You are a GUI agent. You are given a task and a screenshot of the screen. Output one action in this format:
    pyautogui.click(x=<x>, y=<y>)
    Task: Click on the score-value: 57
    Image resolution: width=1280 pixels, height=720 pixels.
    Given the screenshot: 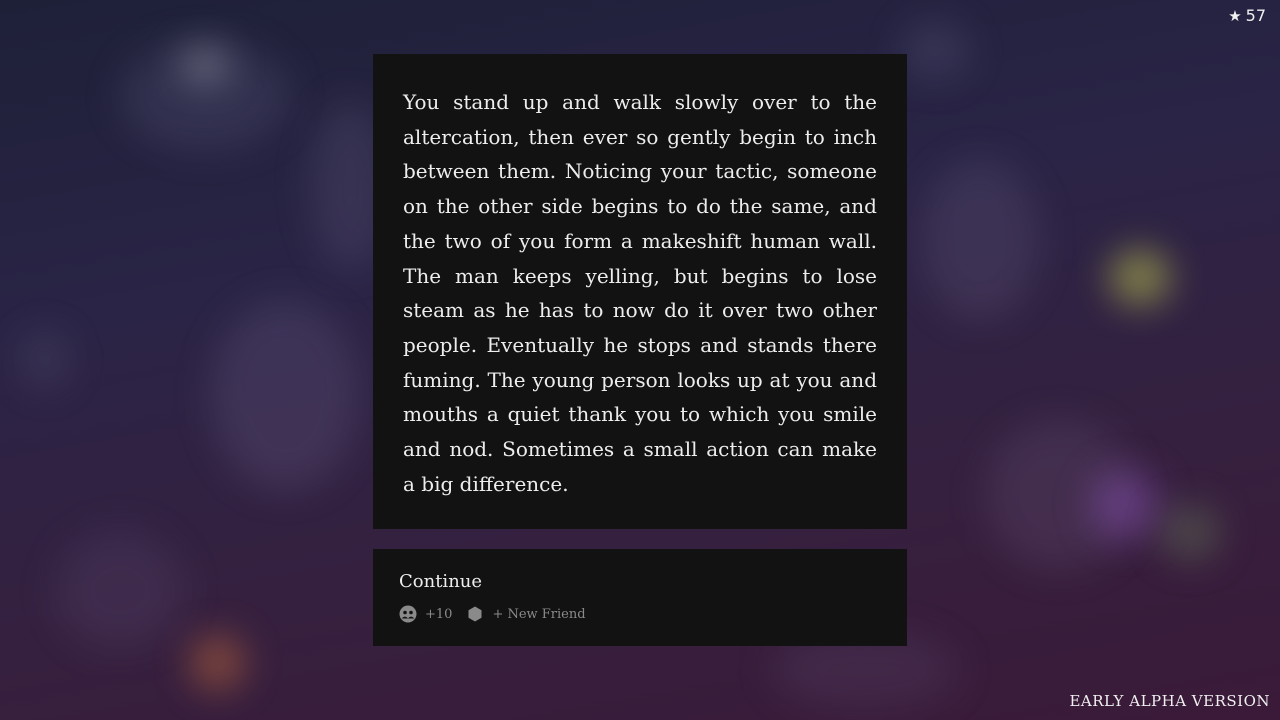 What is the action you would take?
    pyautogui.click(x=1255, y=15)
    